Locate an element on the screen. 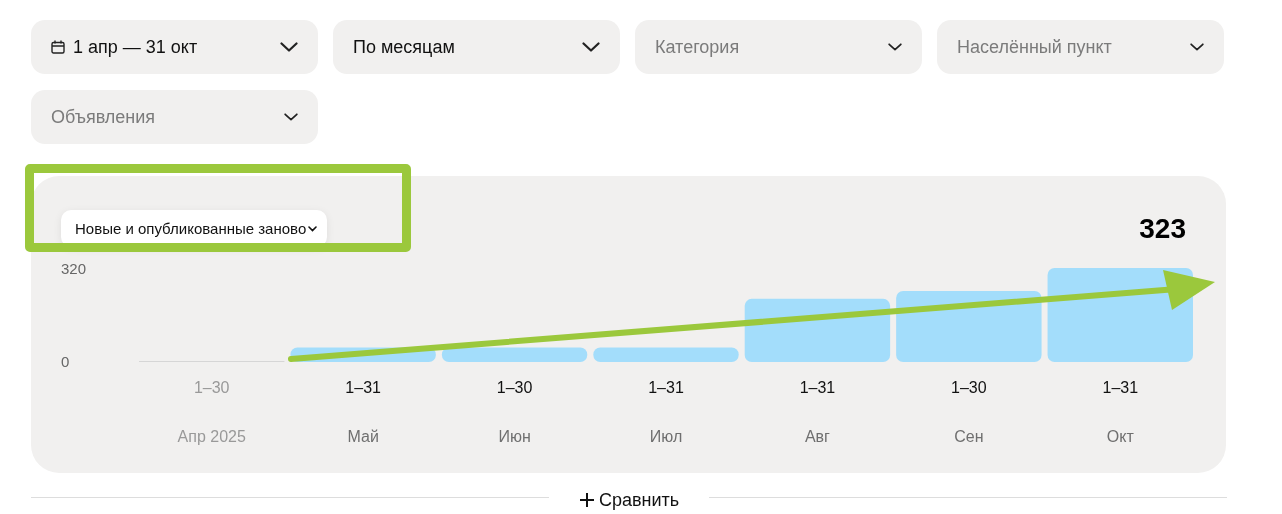 Image resolution: width=1282 pixels, height=514 pixels. month-label: Апр 2025 is located at coordinates (211, 436).